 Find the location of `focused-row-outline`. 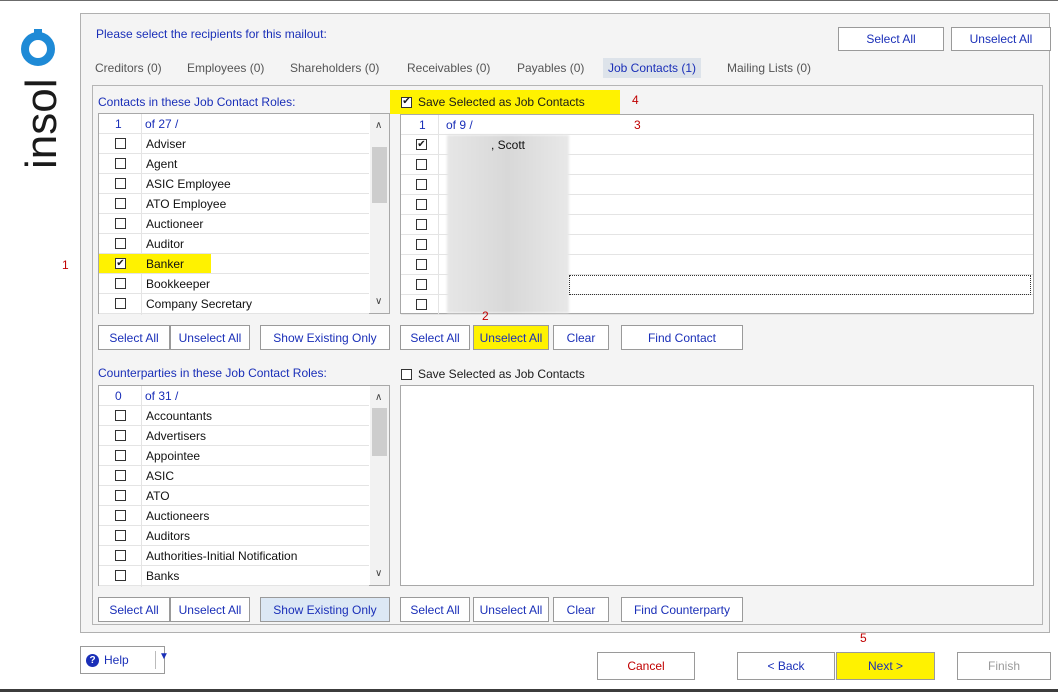

focused-row-outline is located at coordinates (800, 285).